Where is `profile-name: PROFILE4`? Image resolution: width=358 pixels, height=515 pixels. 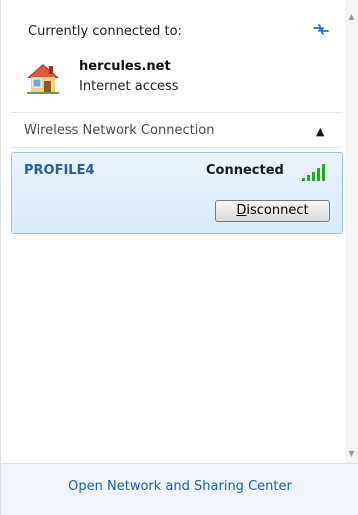
profile-name: PROFILE4 is located at coordinates (59, 170).